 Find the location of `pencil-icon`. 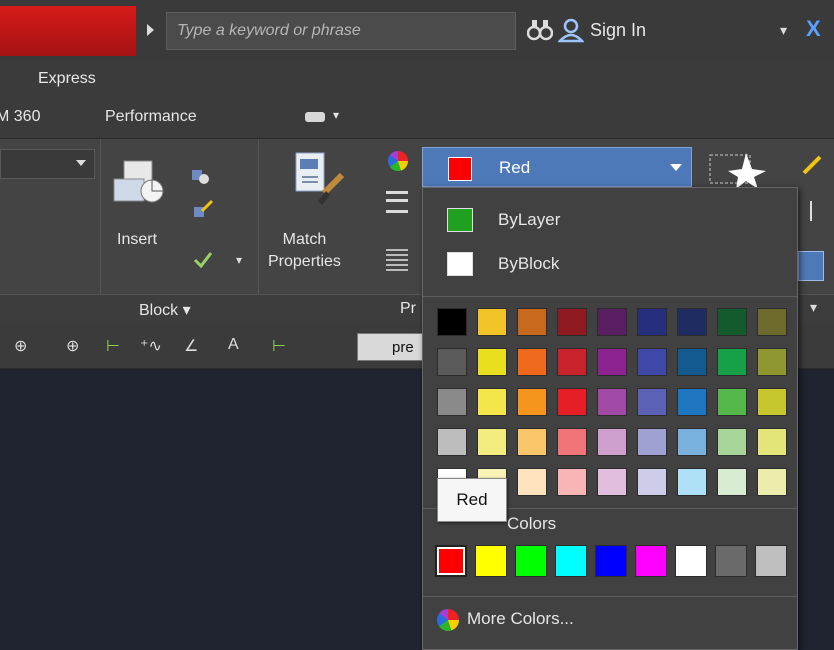

pencil-icon is located at coordinates (813, 164).